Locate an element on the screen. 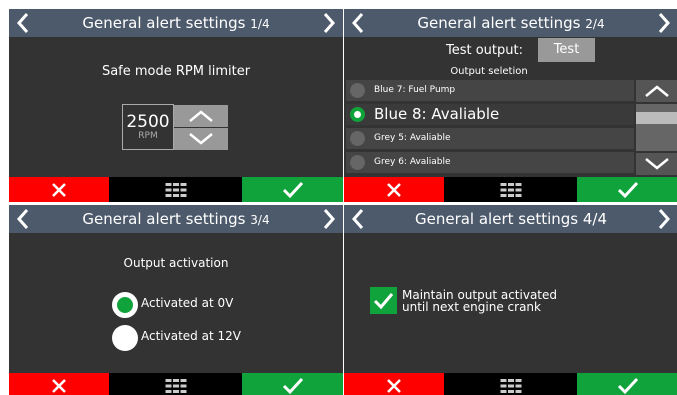  rpm-decrease-button is located at coordinates (201, 139).